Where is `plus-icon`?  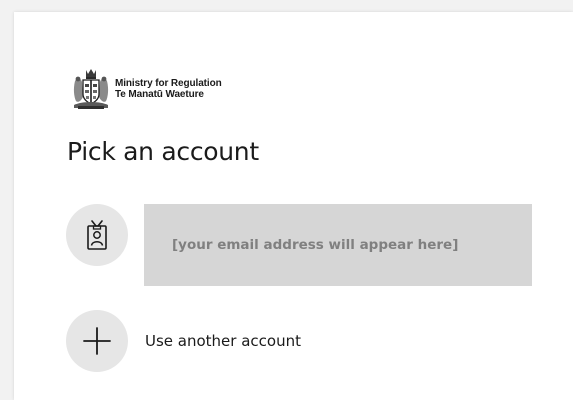
plus-icon is located at coordinates (97, 341).